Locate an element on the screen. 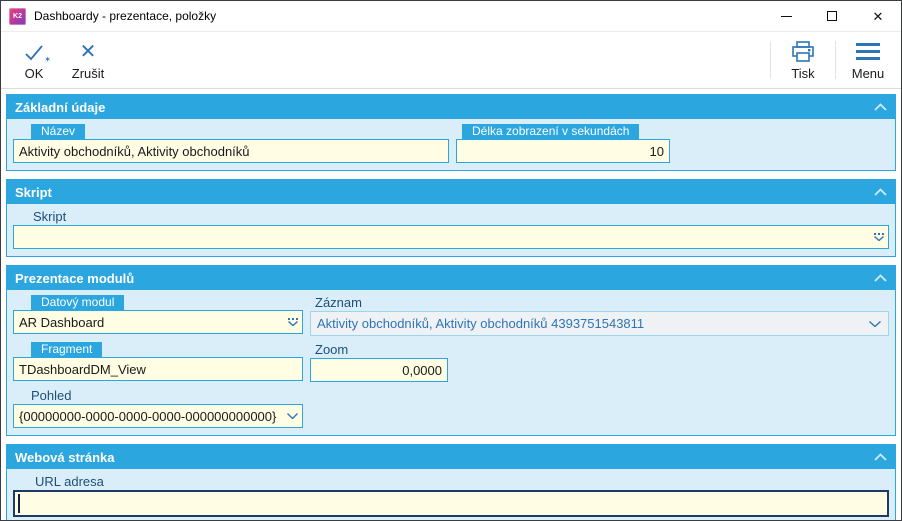 This screenshot has width=902, height=521. section-title: Základní údaje is located at coordinates (60, 107).